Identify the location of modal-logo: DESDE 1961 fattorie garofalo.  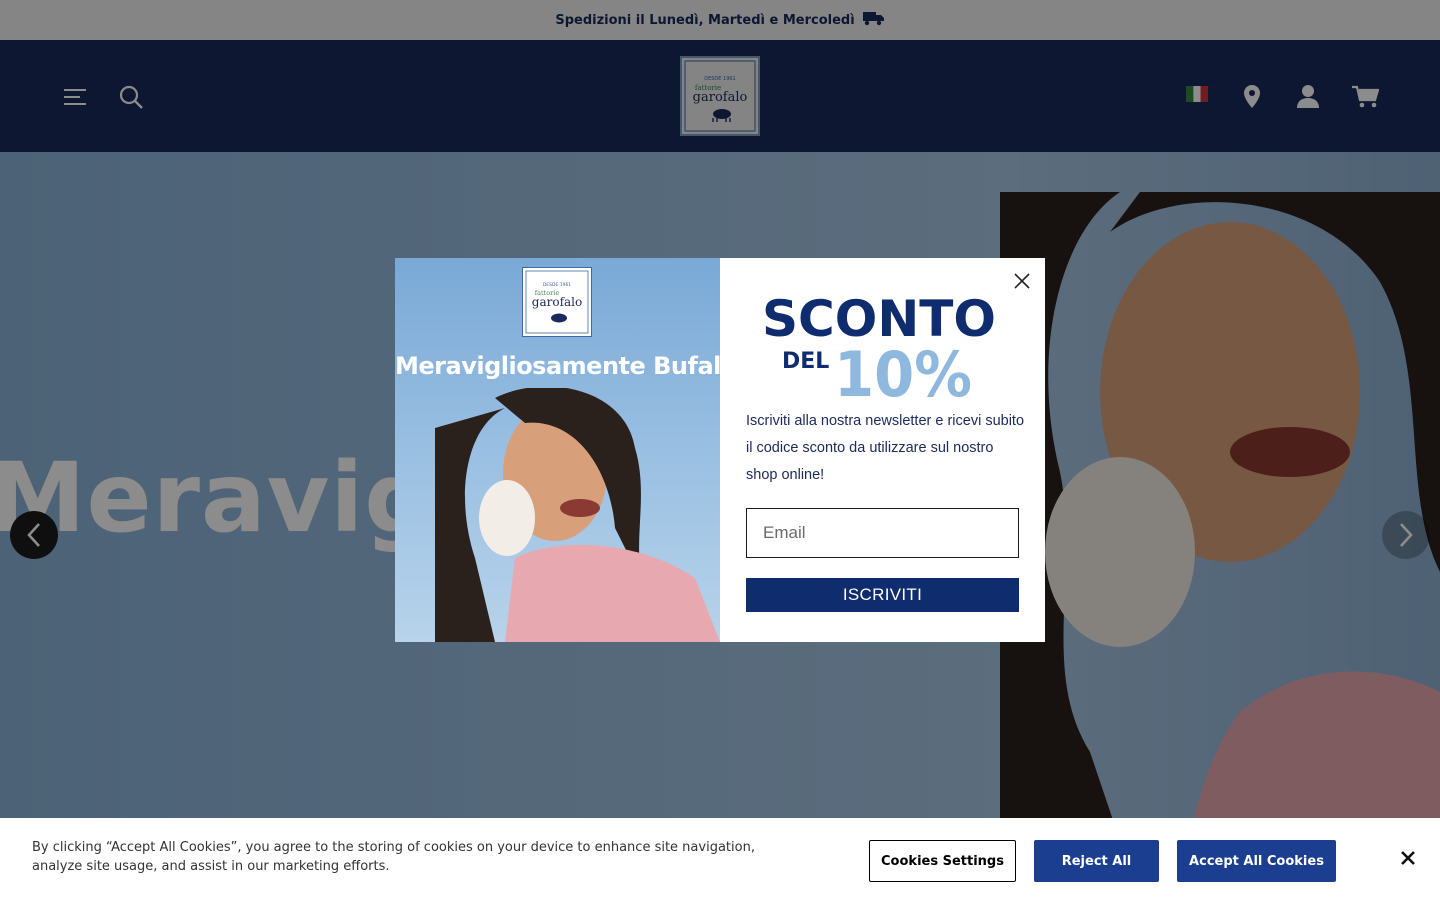
(557, 302).